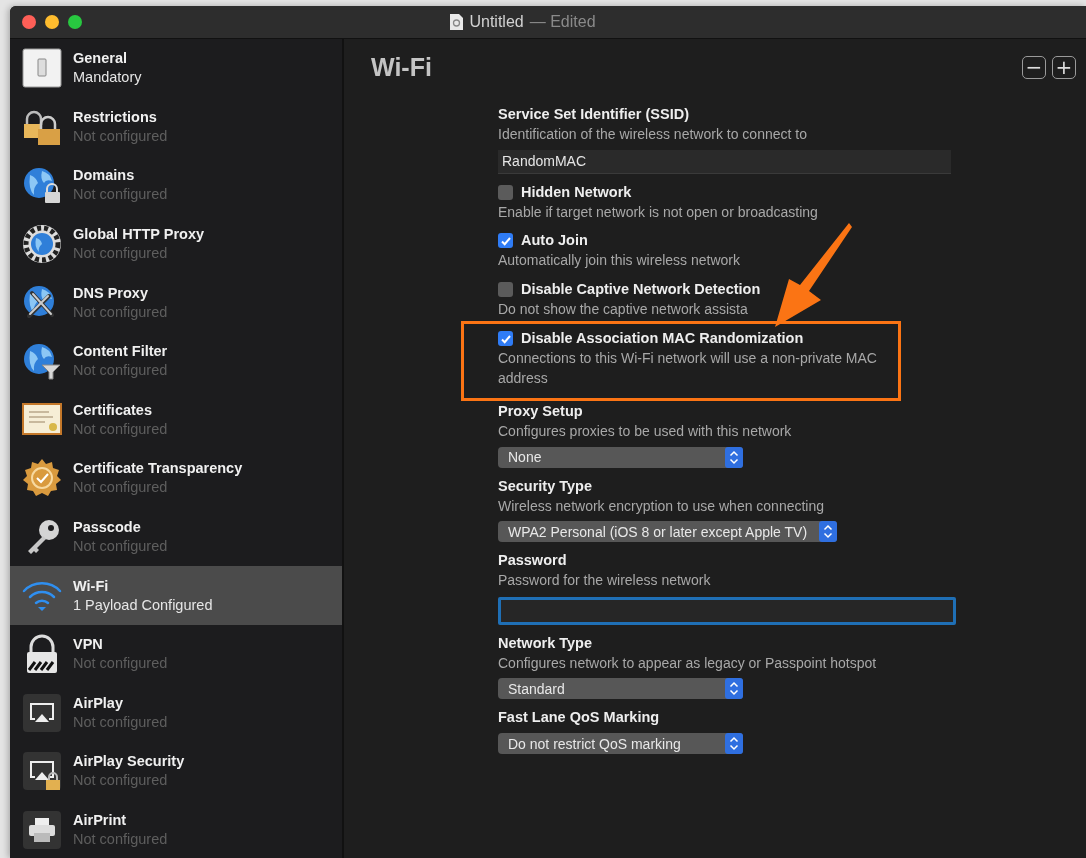  Describe the element at coordinates (107, 78) in the screenshot. I see `payload-status: Mandatory` at that location.